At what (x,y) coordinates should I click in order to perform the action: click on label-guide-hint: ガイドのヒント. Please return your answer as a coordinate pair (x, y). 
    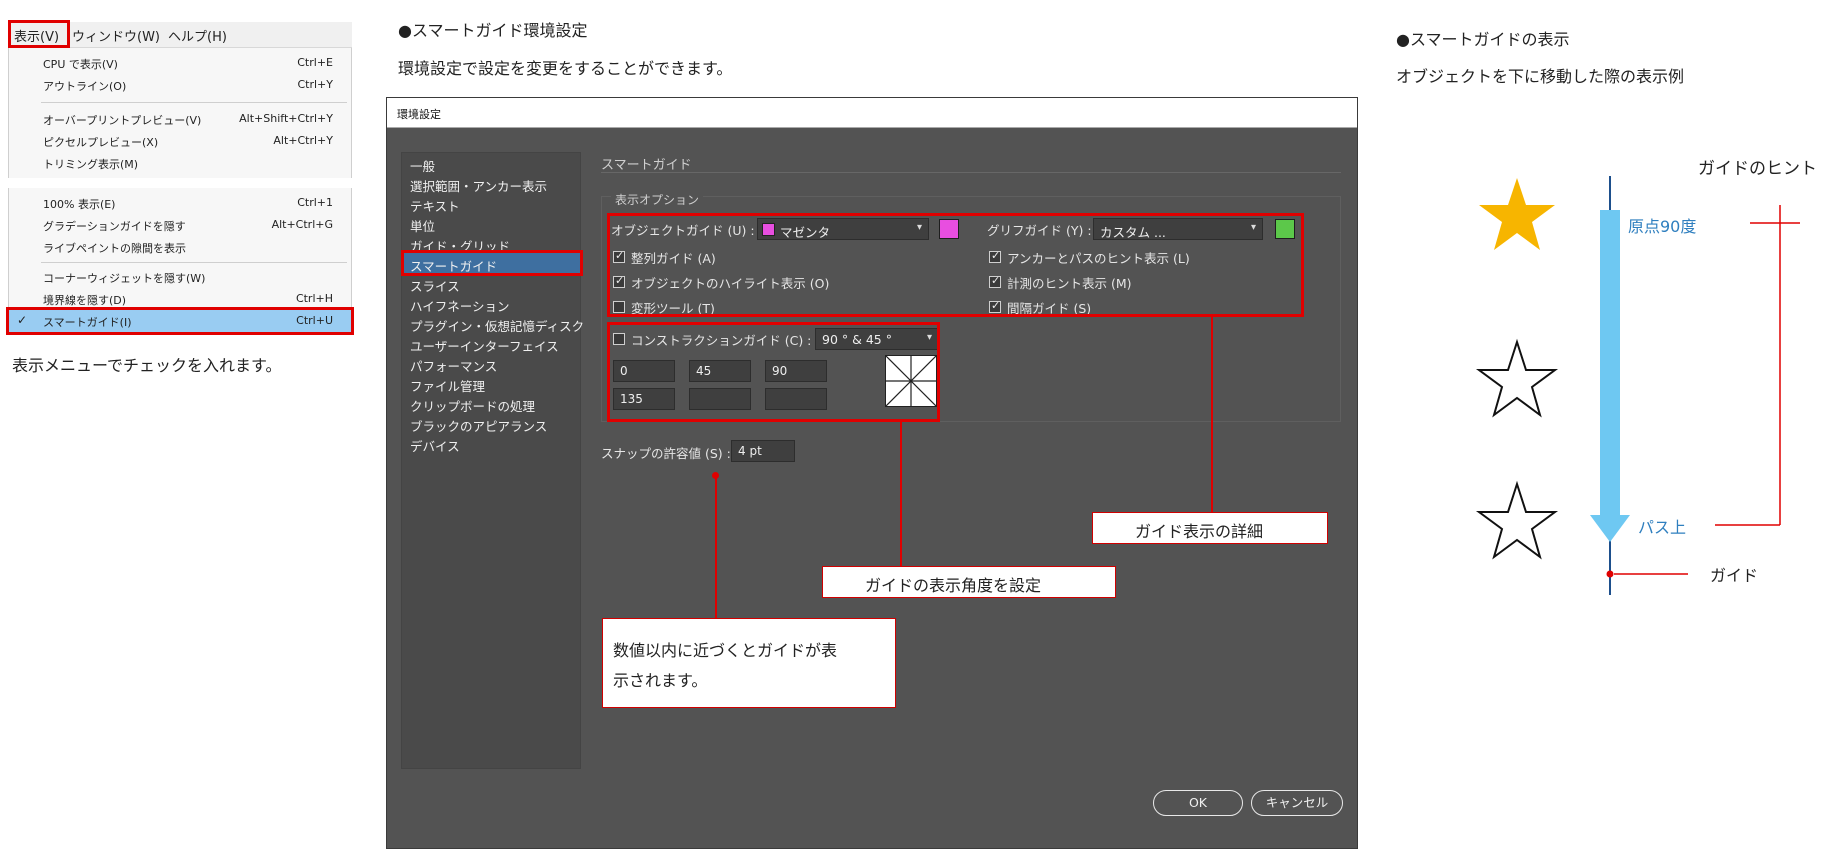
    Looking at the image, I should click on (1757, 169).